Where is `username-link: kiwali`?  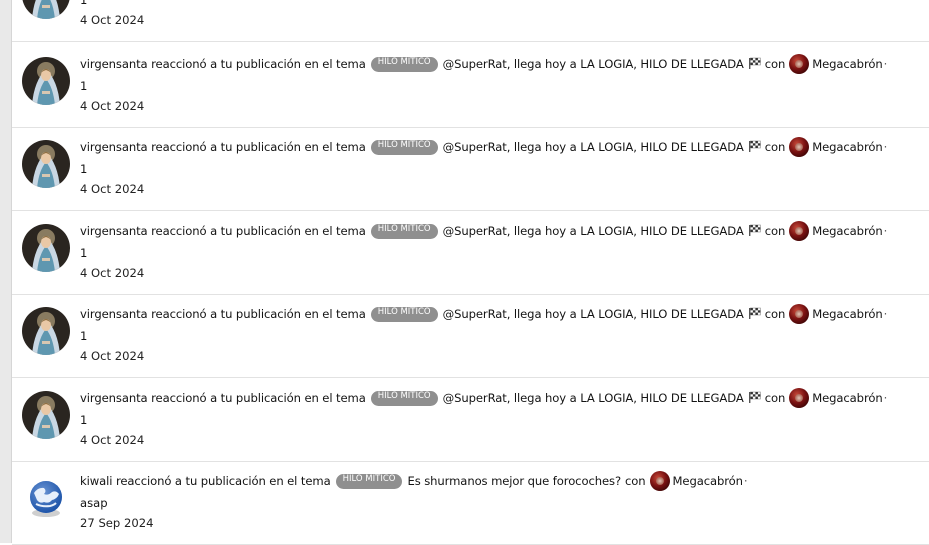 username-link: kiwali is located at coordinates (96, 481).